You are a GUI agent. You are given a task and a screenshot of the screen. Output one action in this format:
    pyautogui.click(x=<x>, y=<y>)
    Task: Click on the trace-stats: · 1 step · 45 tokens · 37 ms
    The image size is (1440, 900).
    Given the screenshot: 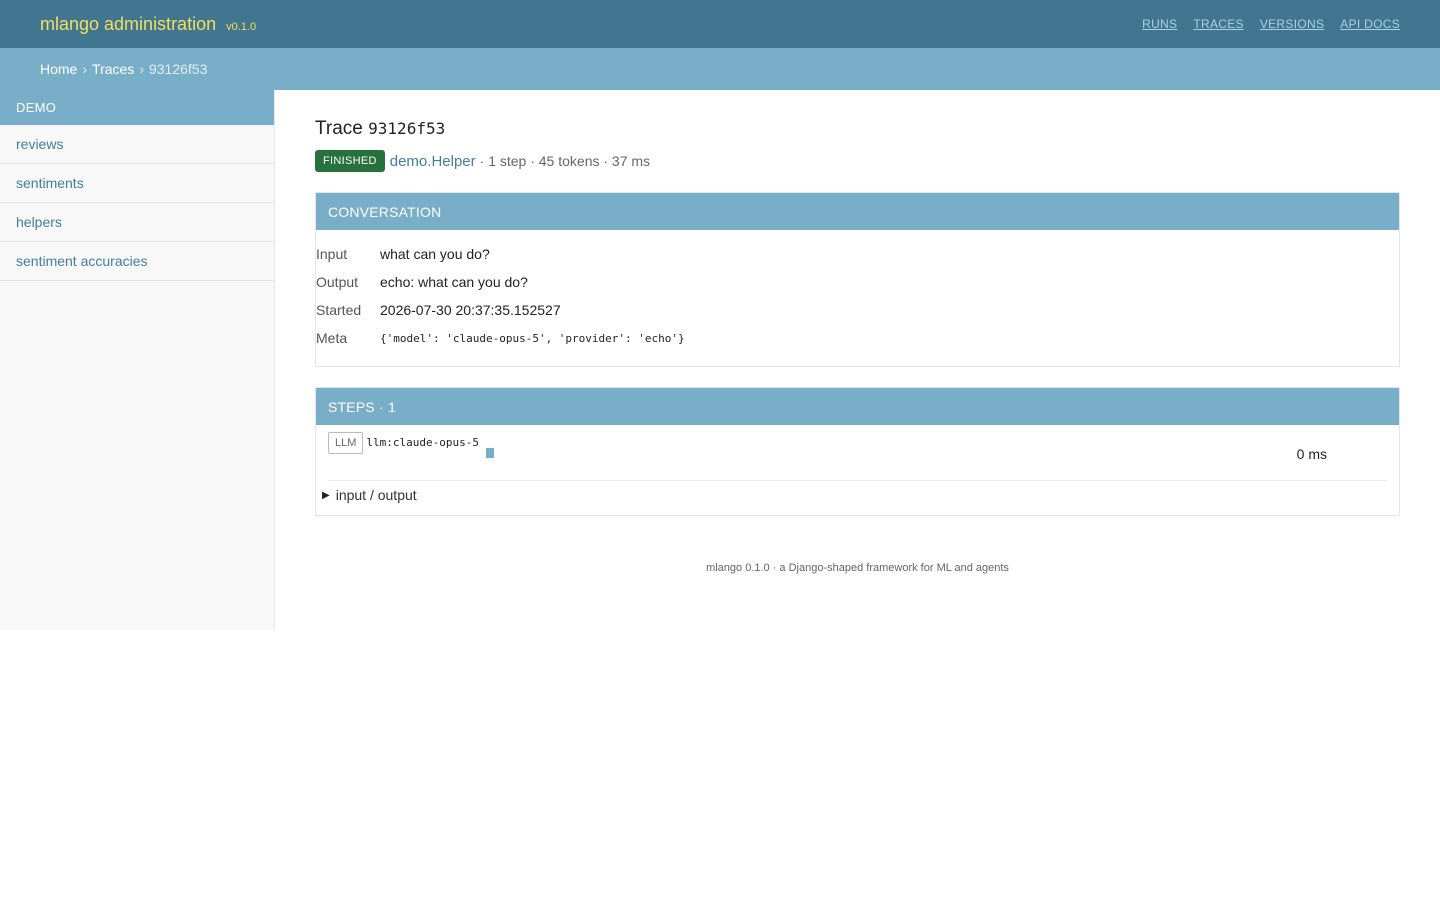 What is the action you would take?
    pyautogui.click(x=565, y=161)
    